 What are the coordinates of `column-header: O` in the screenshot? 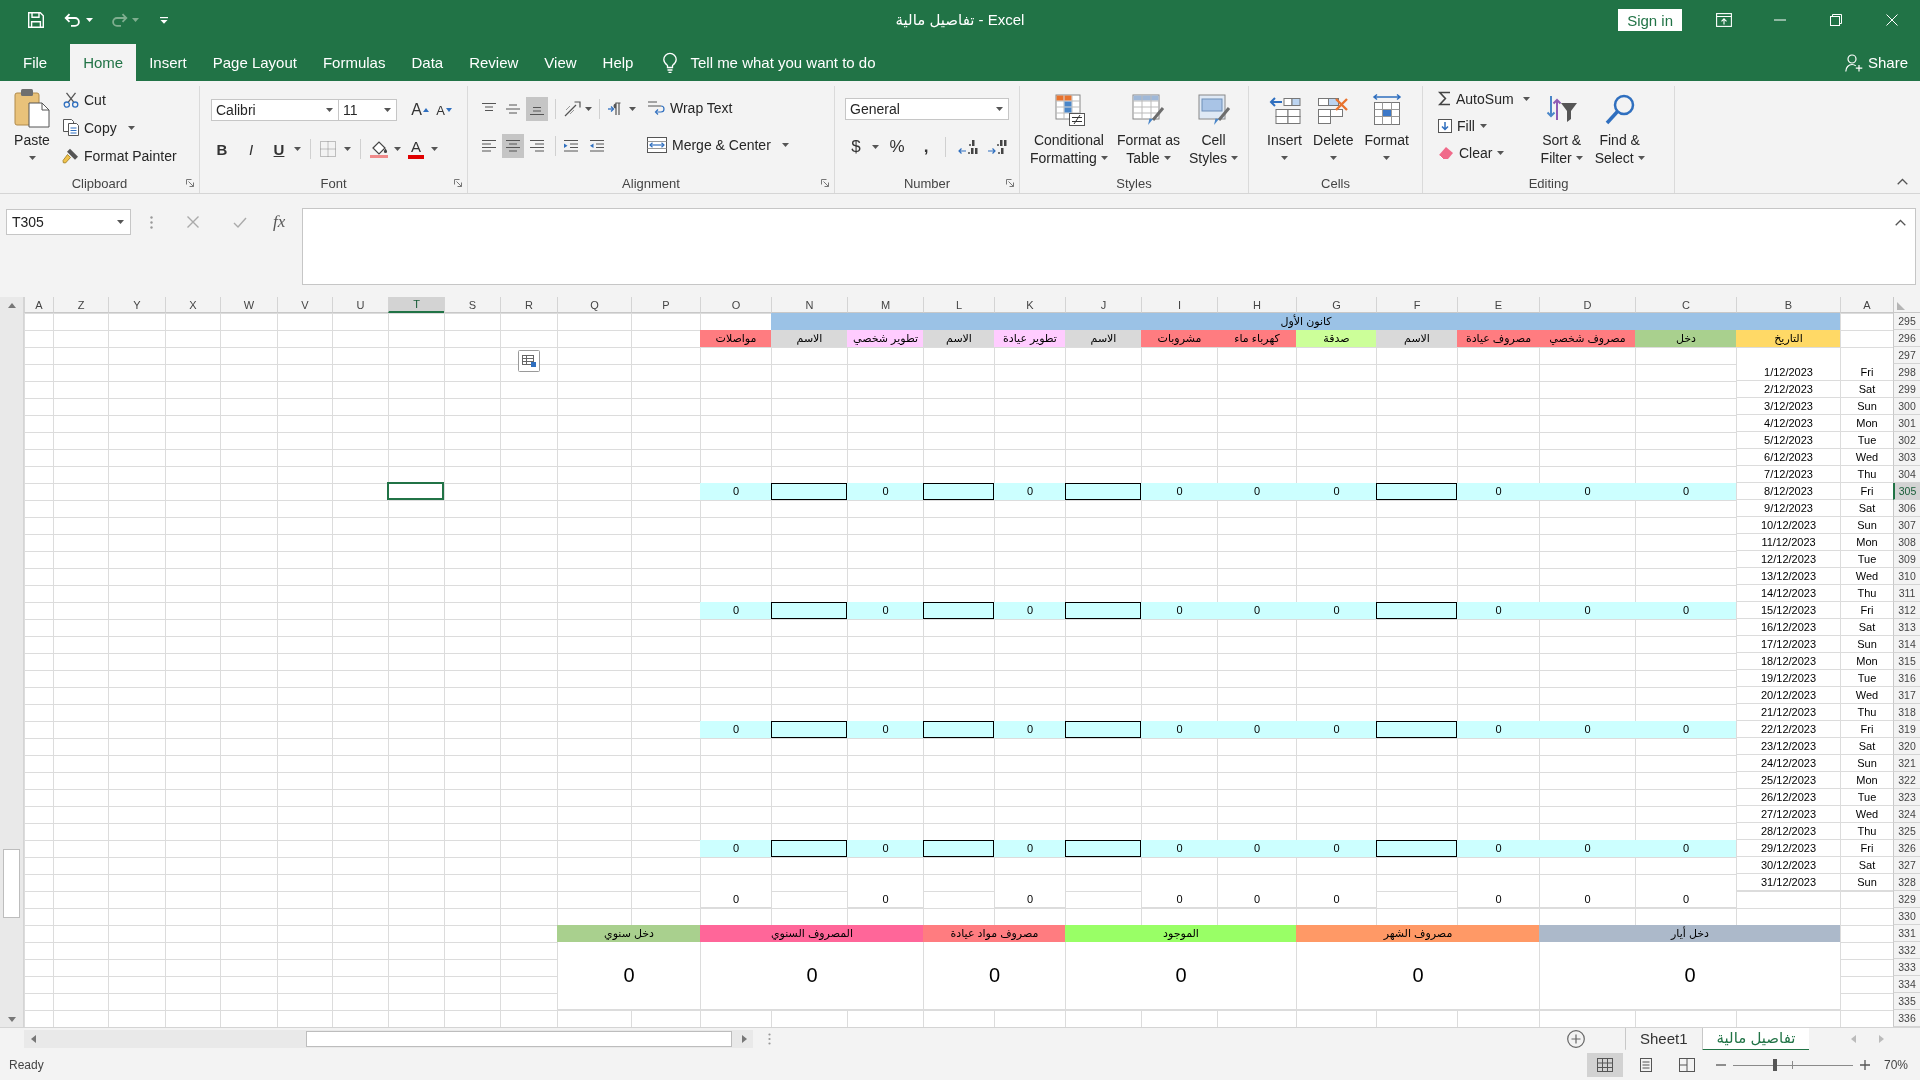 It's located at (735, 305).